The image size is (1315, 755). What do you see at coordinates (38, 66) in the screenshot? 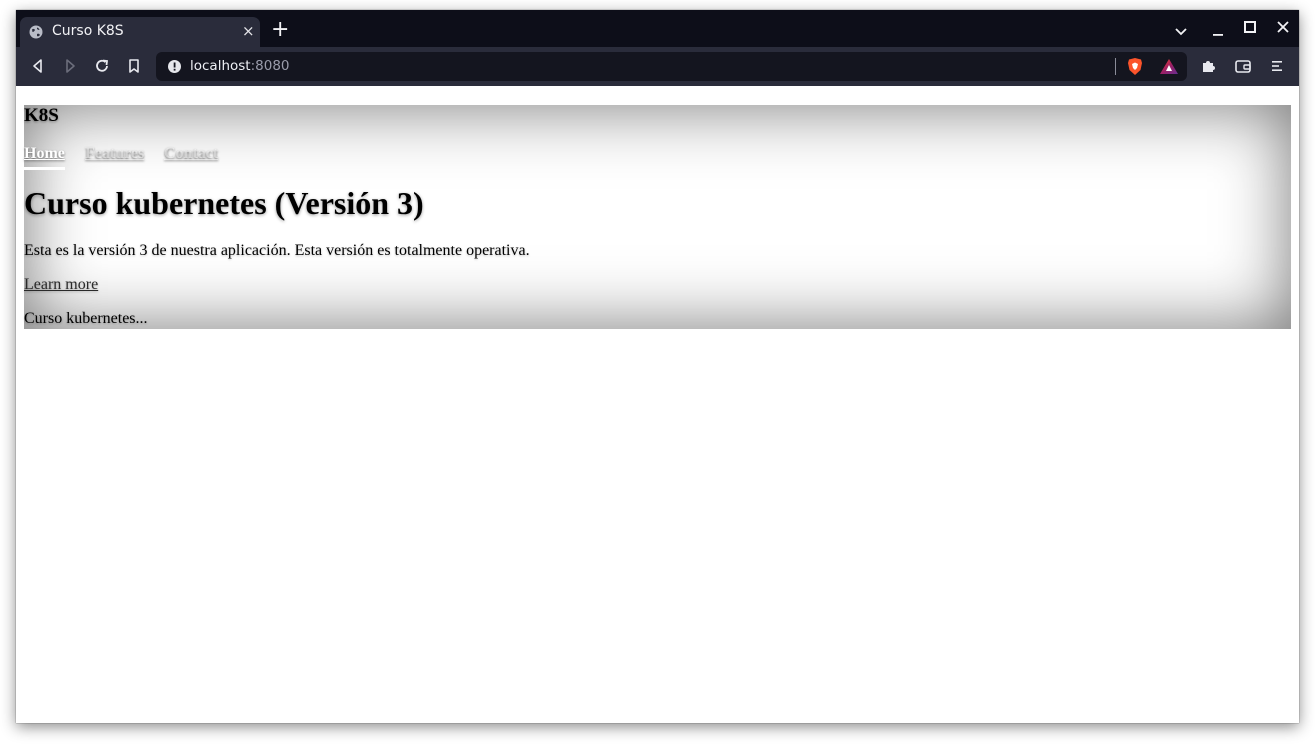
I see `back-icon` at bounding box center [38, 66].